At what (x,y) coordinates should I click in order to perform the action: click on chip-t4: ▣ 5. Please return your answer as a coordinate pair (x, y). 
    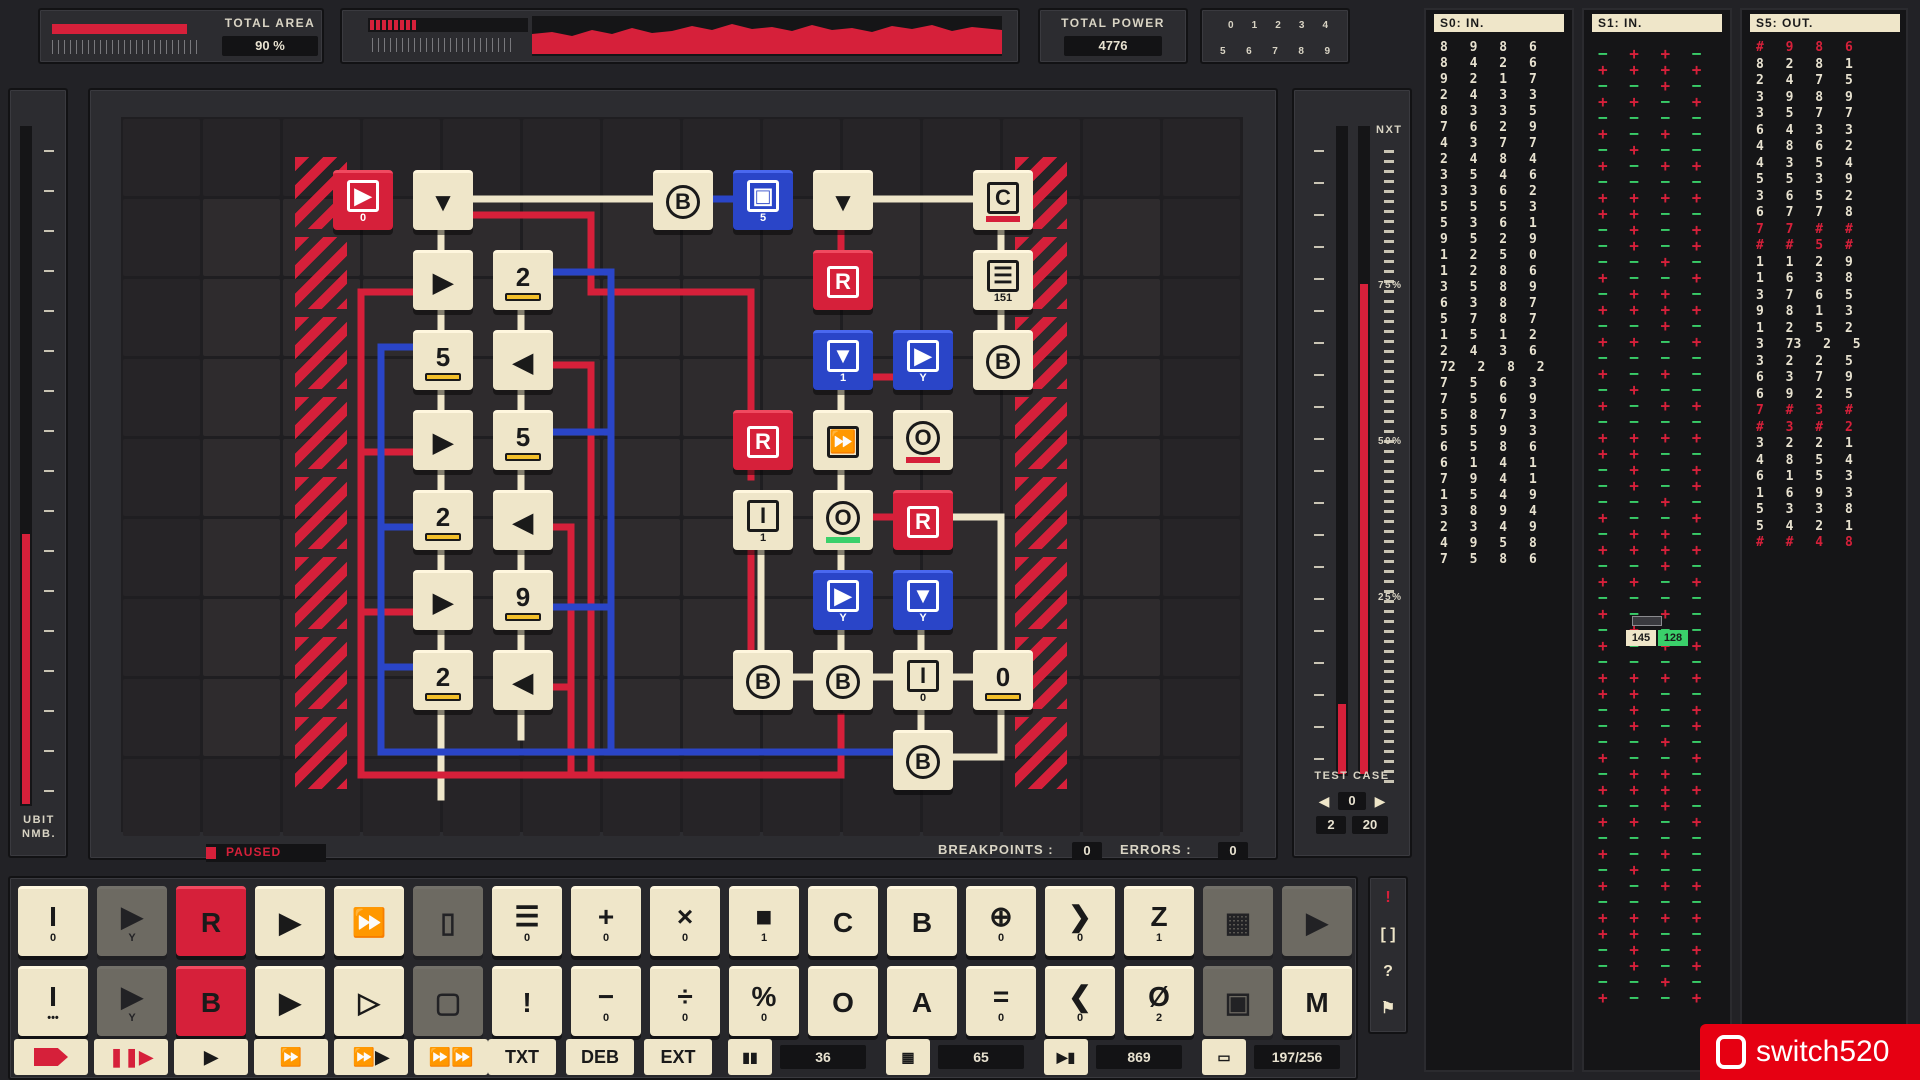
    Looking at the image, I should click on (763, 200).